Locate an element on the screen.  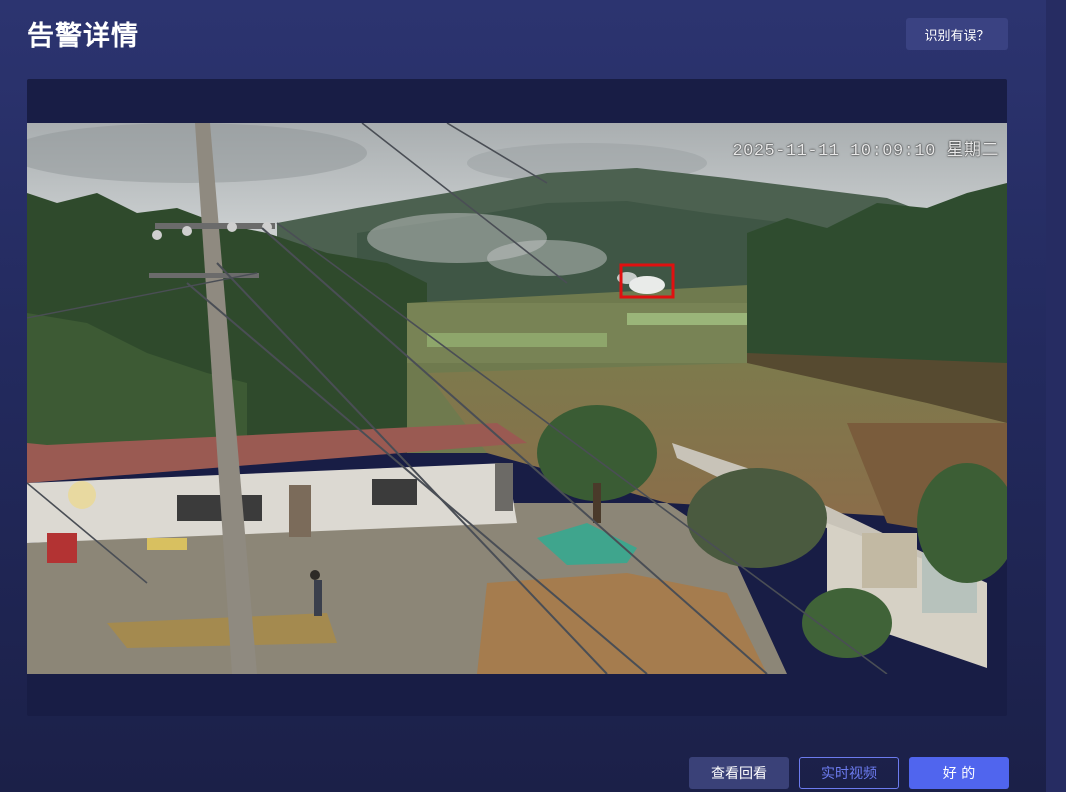
ok-button: 好 的 is located at coordinates (959, 773).